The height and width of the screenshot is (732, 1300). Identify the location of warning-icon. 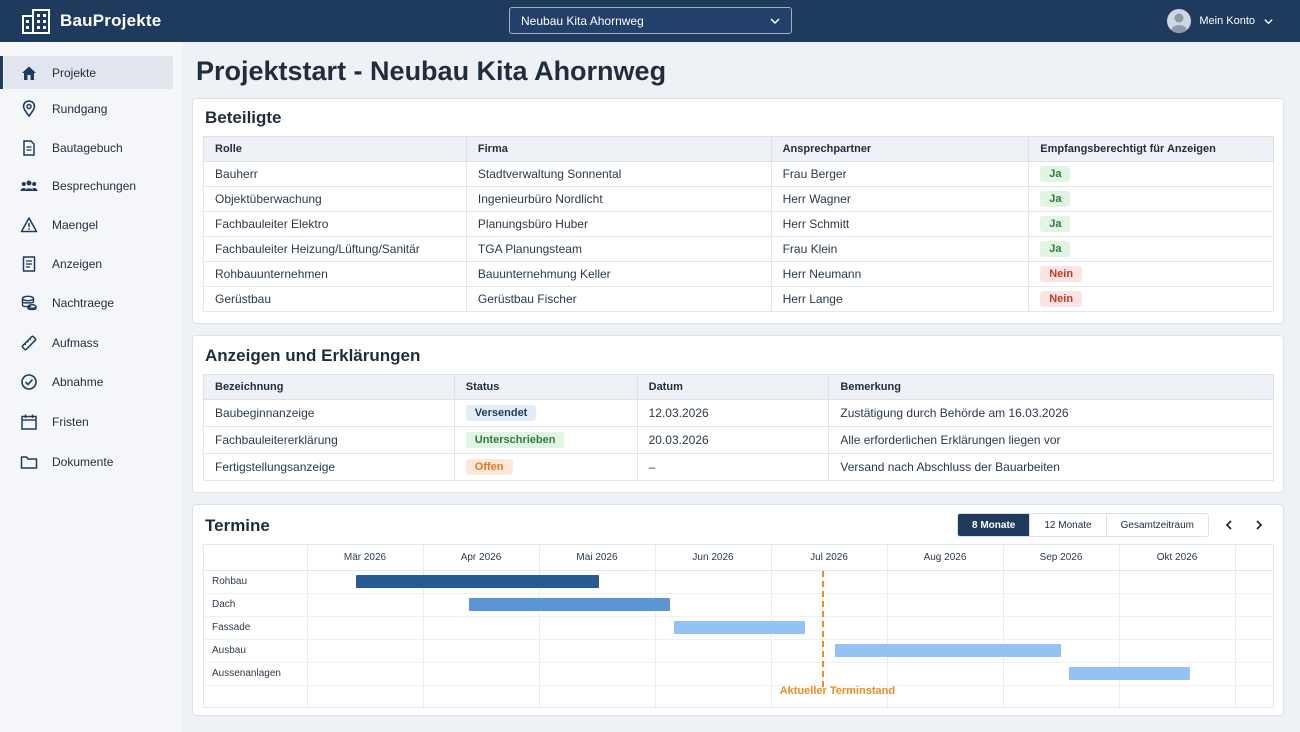
(29, 224).